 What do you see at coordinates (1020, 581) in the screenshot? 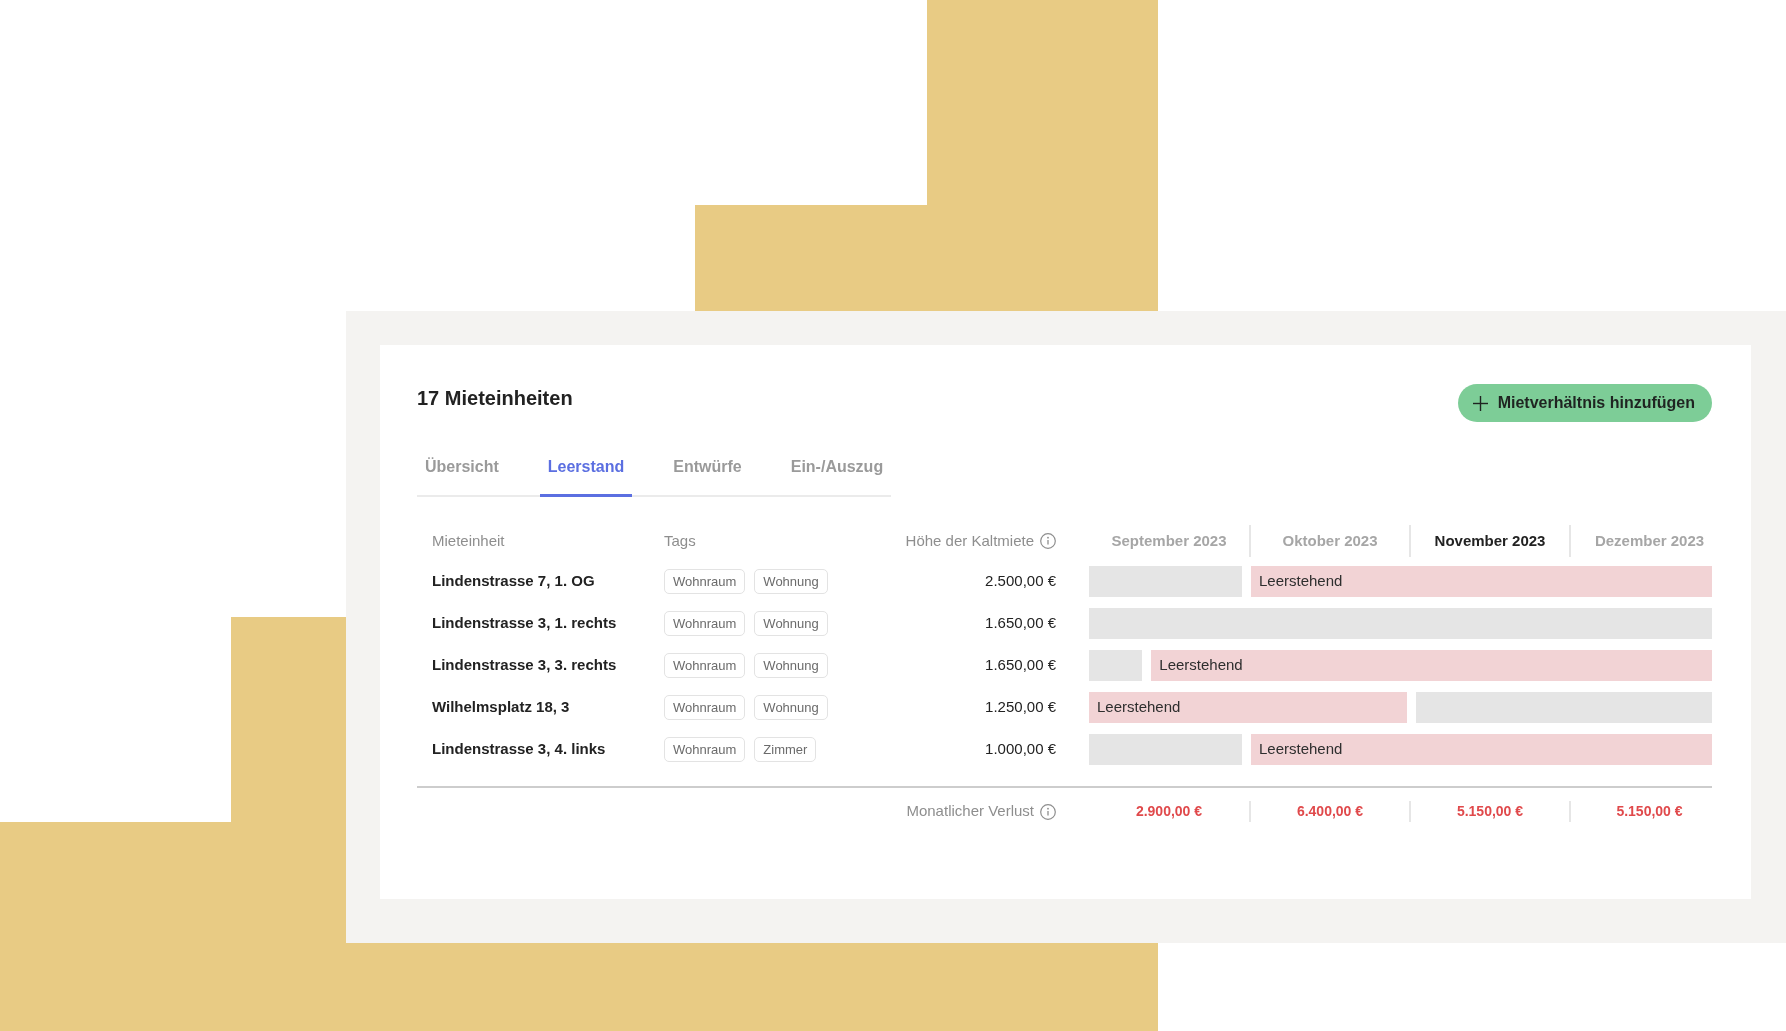
I see `rent-amount: 2.500,00 €` at bounding box center [1020, 581].